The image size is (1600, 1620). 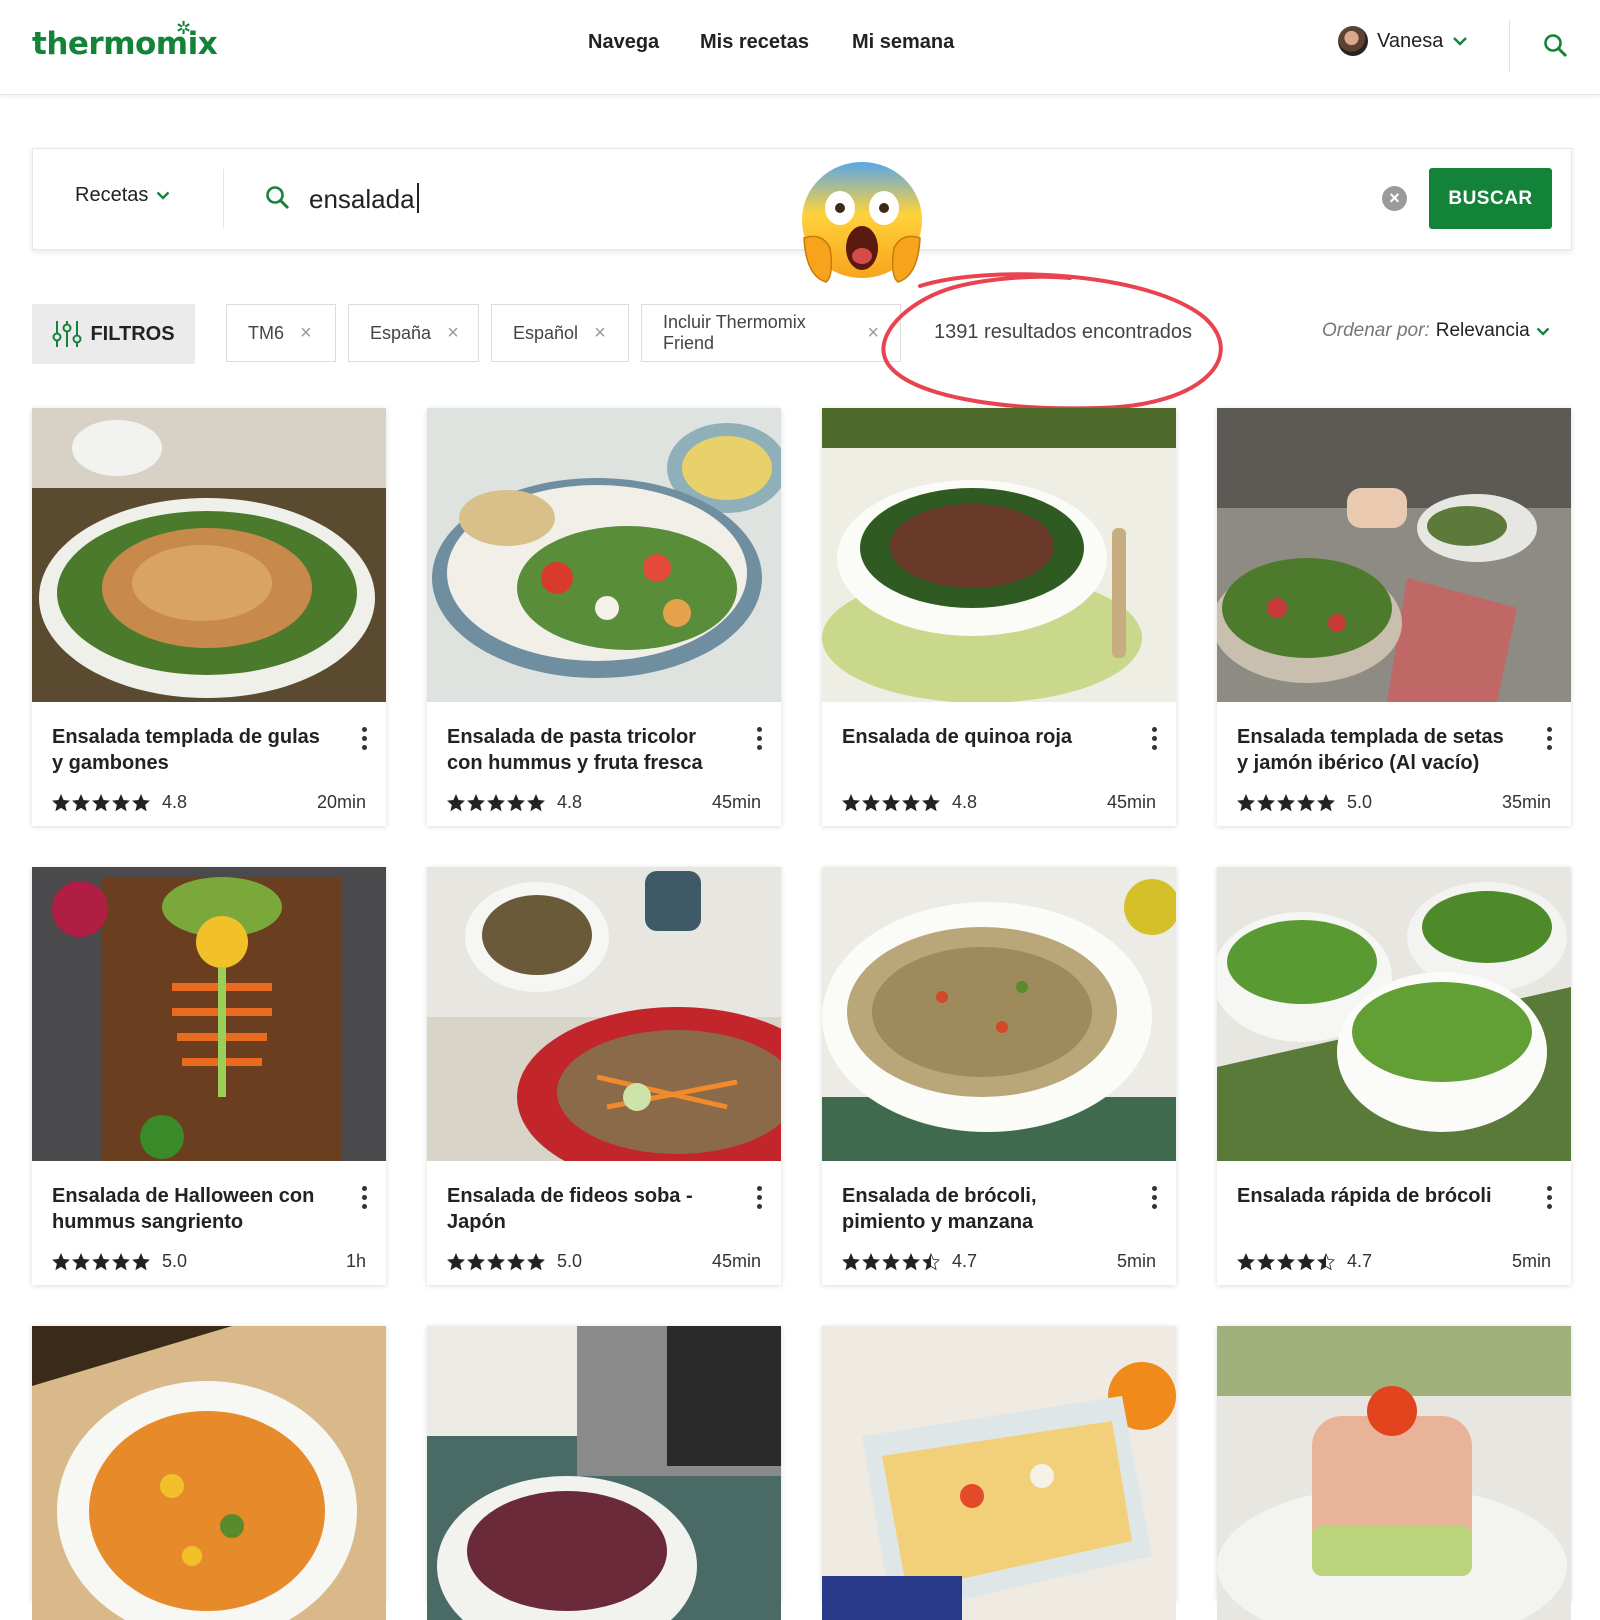 I want to click on text-caret, so click(x=418, y=198).